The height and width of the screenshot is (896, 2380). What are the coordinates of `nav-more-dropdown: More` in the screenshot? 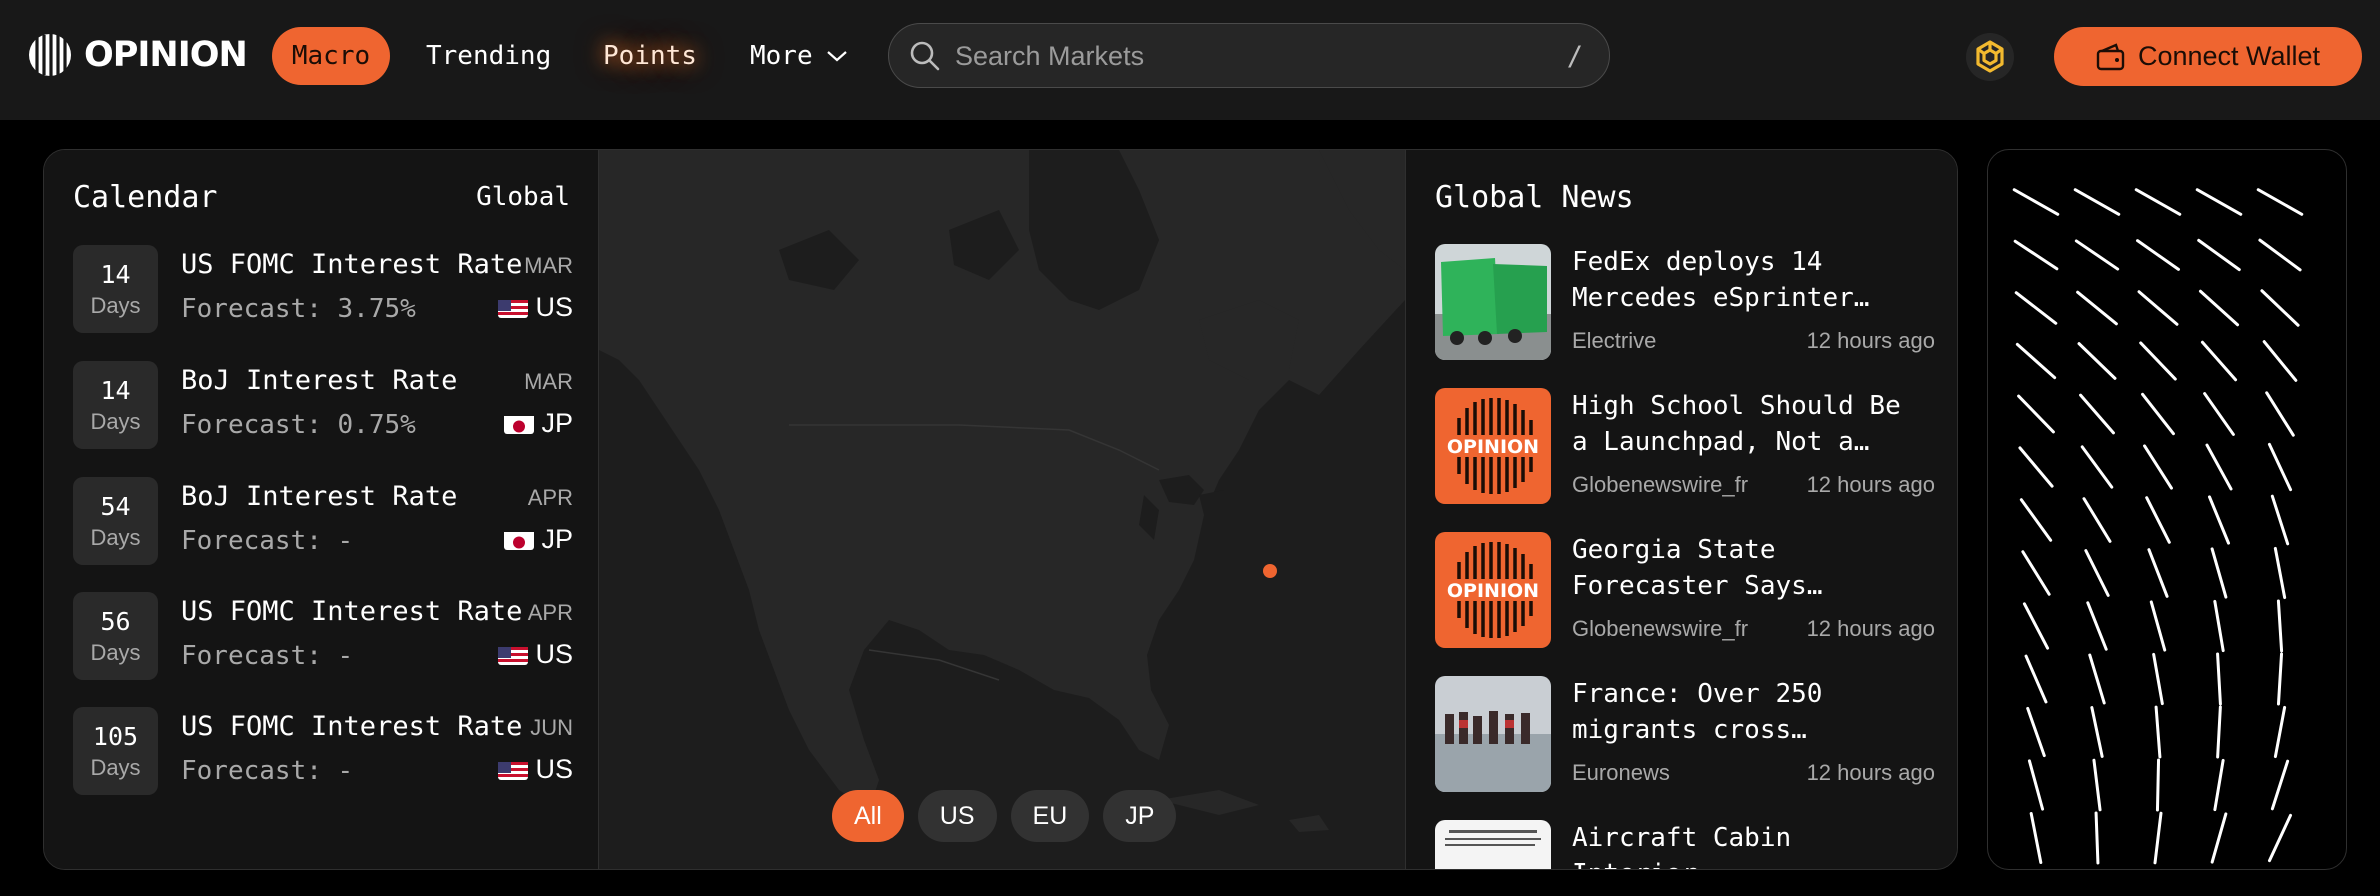 It's located at (799, 56).